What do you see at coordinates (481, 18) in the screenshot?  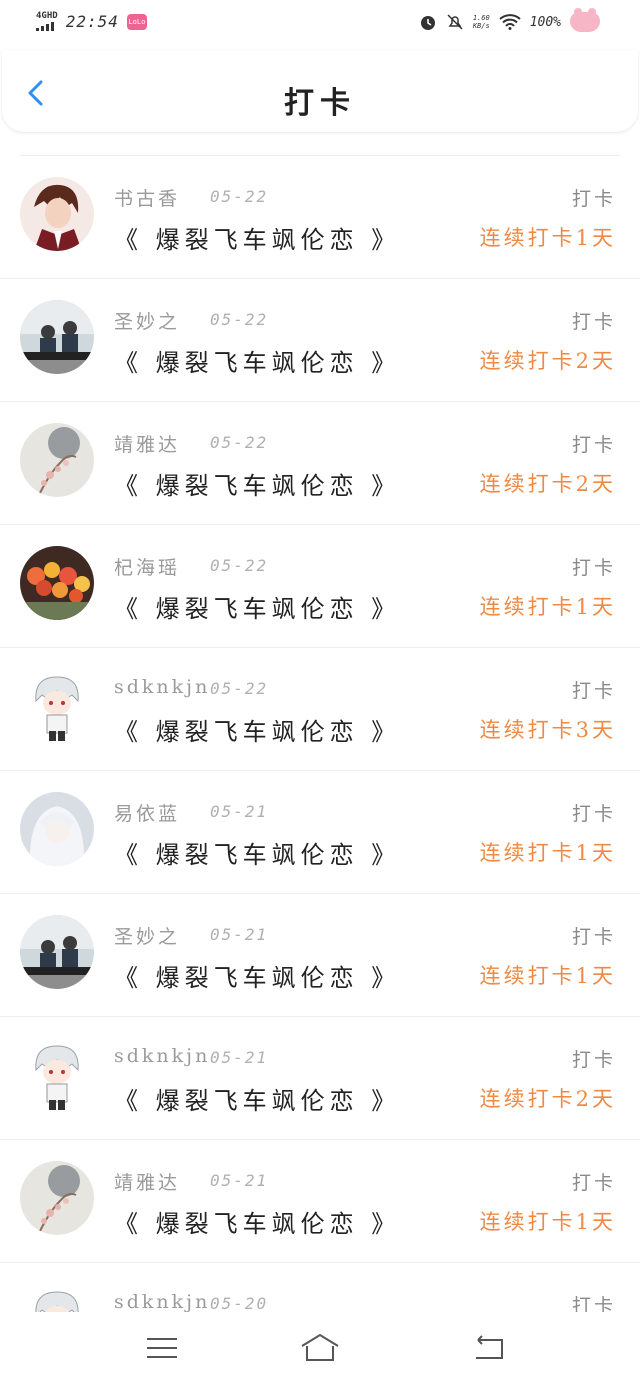 I see `speed-value: 1.60` at bounding box center [481, 18].